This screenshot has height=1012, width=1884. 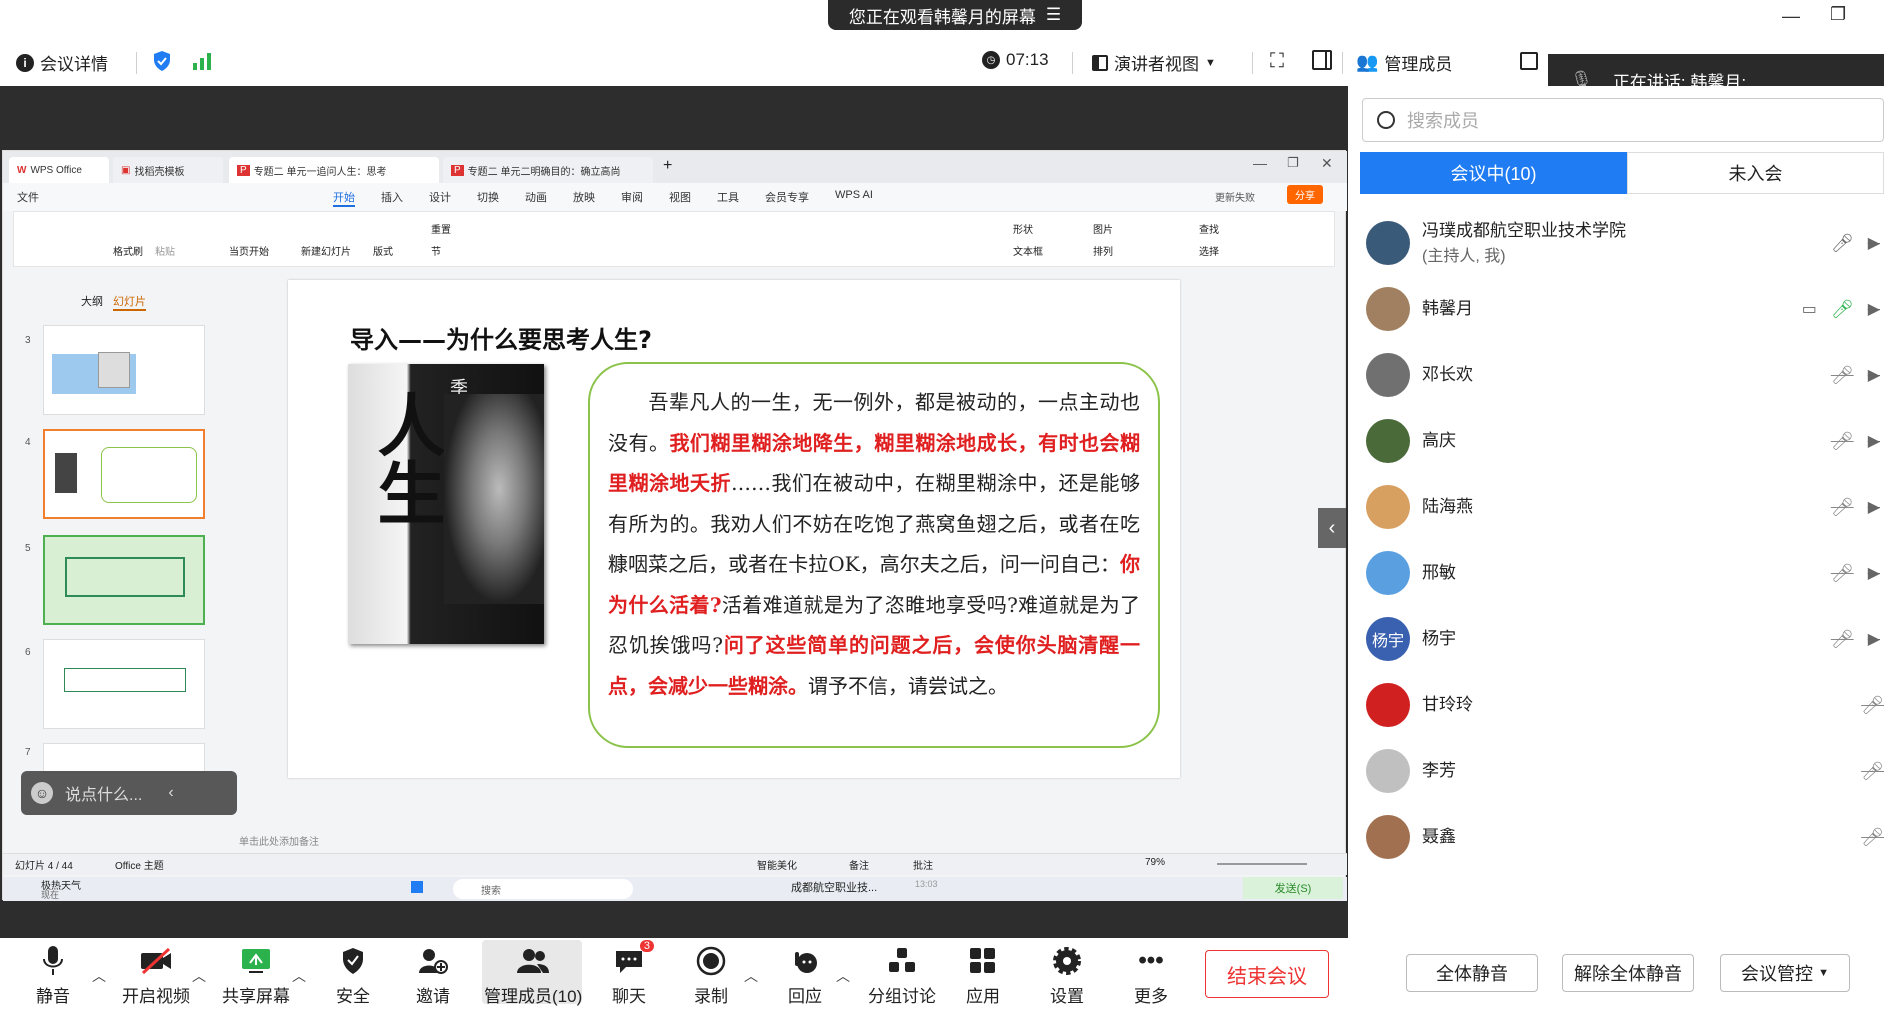 I want to click on paste-button: 粘贴, so click(x=165, y=250).